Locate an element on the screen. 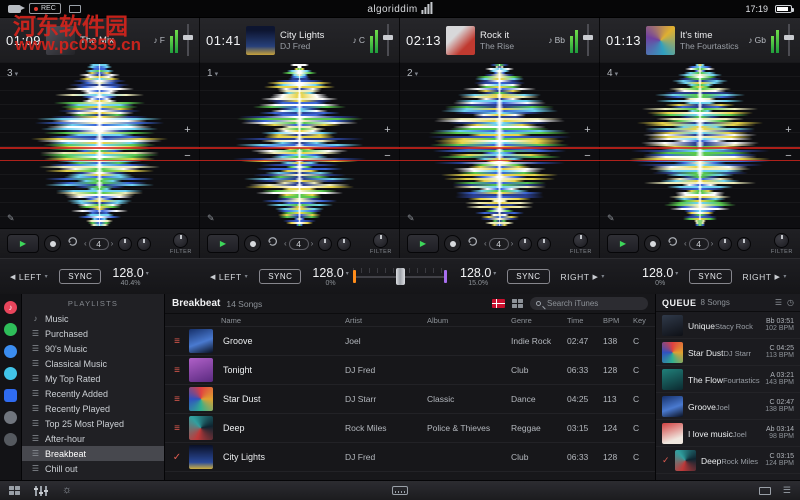  sidebar-item-classical-music: ☰ Classical Music is located at coordinates (93, 363).